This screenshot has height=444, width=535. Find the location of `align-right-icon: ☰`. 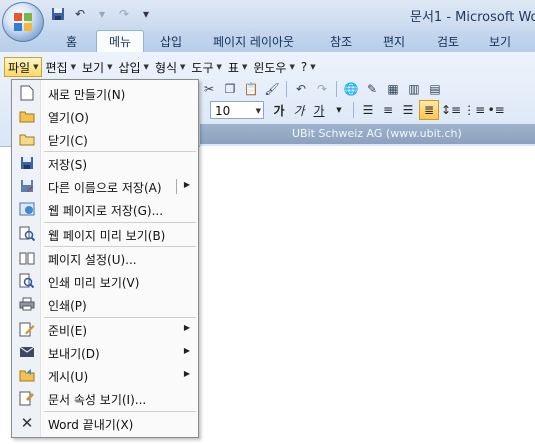

align-right-icon: ☰ is located at coordinates (408, 110).